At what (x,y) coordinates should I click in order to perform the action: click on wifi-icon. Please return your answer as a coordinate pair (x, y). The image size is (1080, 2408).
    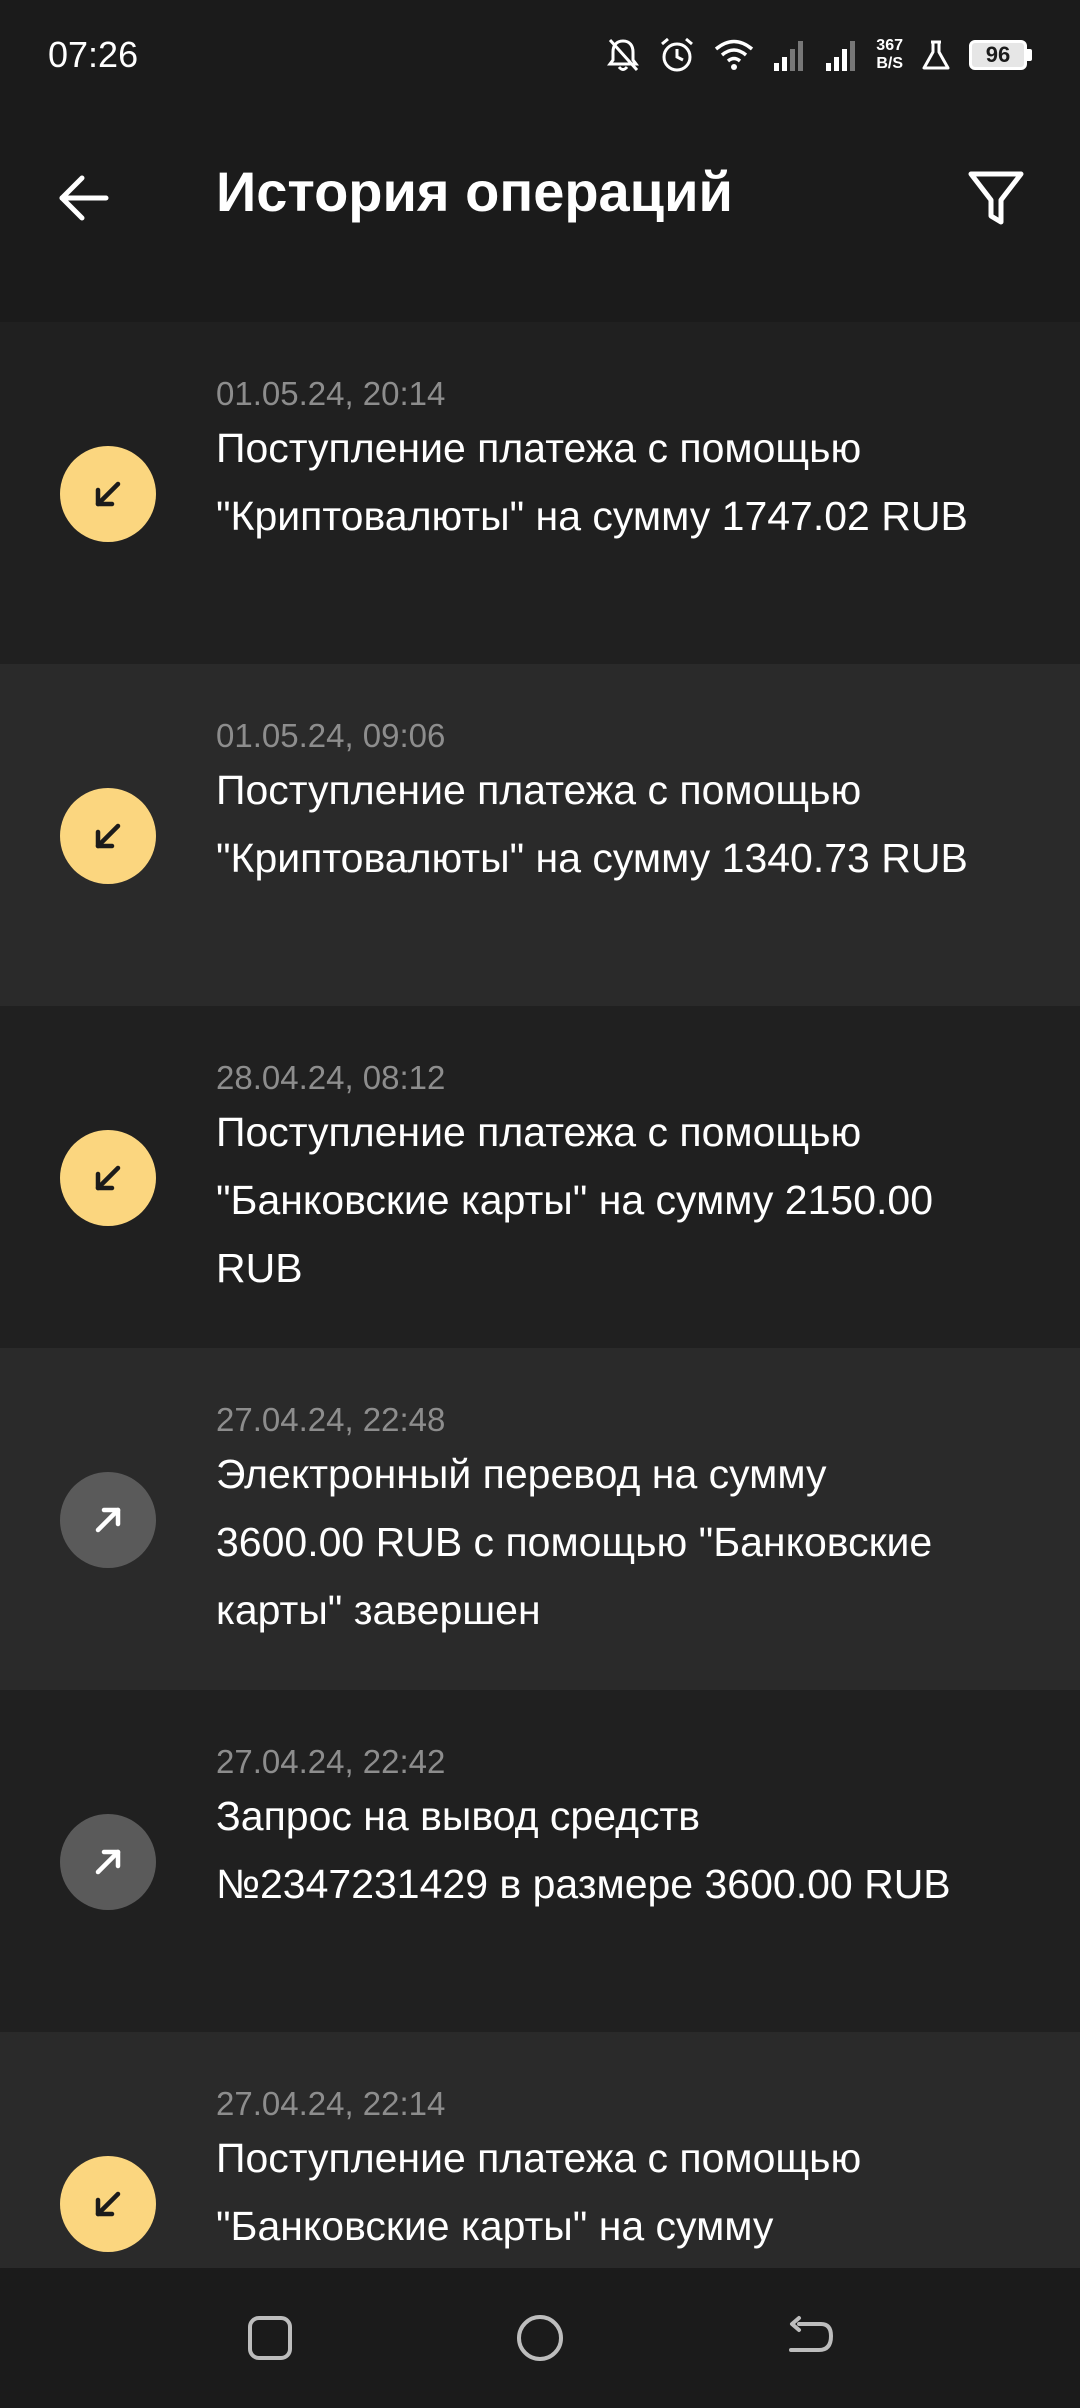
    Looking at the image, I should click on (734, 55).